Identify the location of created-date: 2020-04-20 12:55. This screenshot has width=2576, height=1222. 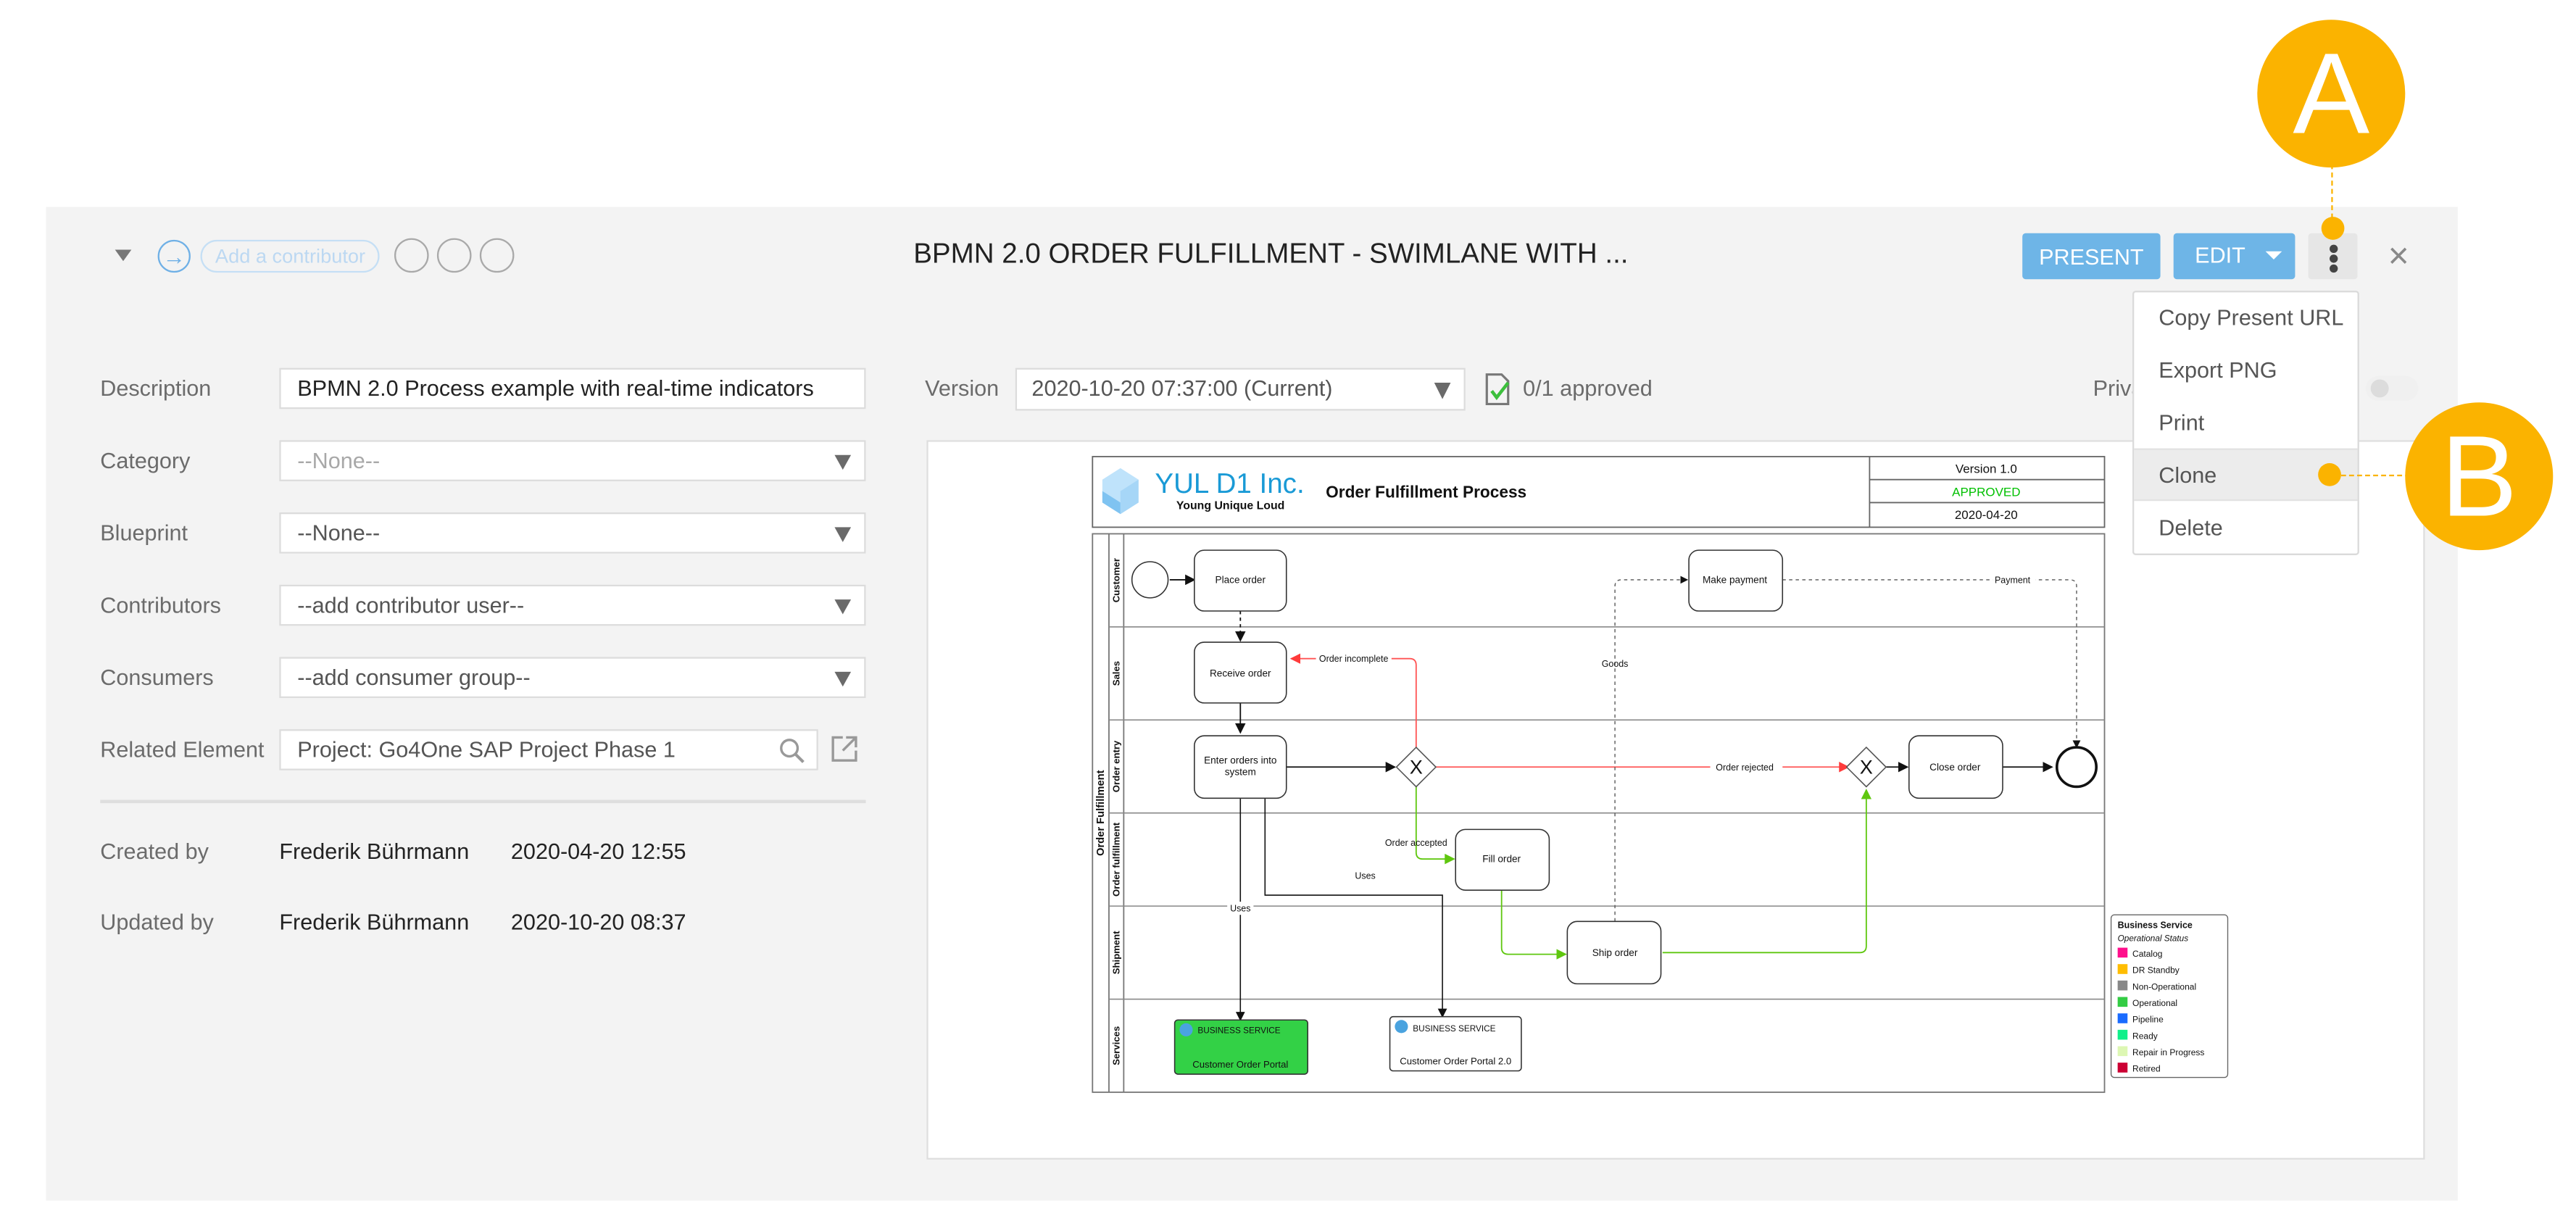
(598, 851).